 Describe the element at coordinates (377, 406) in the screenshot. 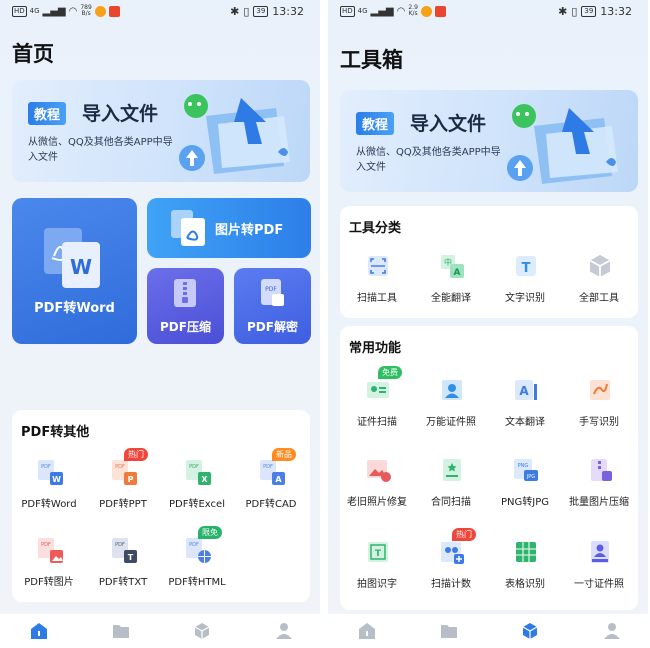

I see `id-scan-tool: 免费 证件扫描` at that location.